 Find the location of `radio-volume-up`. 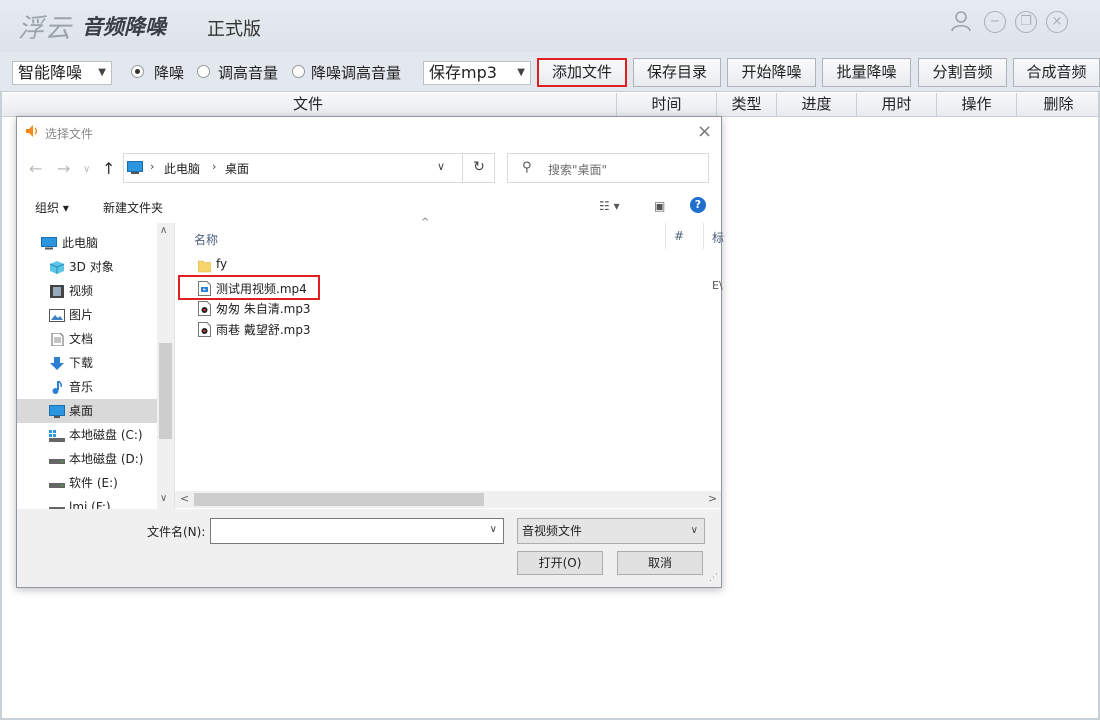

radio-volume-up is located at coordinates (203, 71).